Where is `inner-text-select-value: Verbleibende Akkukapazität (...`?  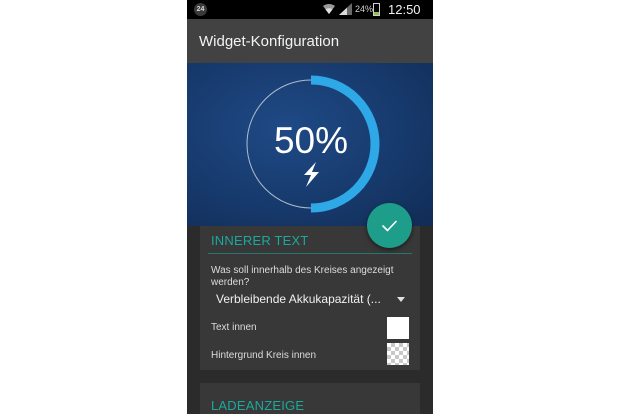 inner-text-select-value: Verbleibende Akkukapazität (... is located at coordinates (298, 299).